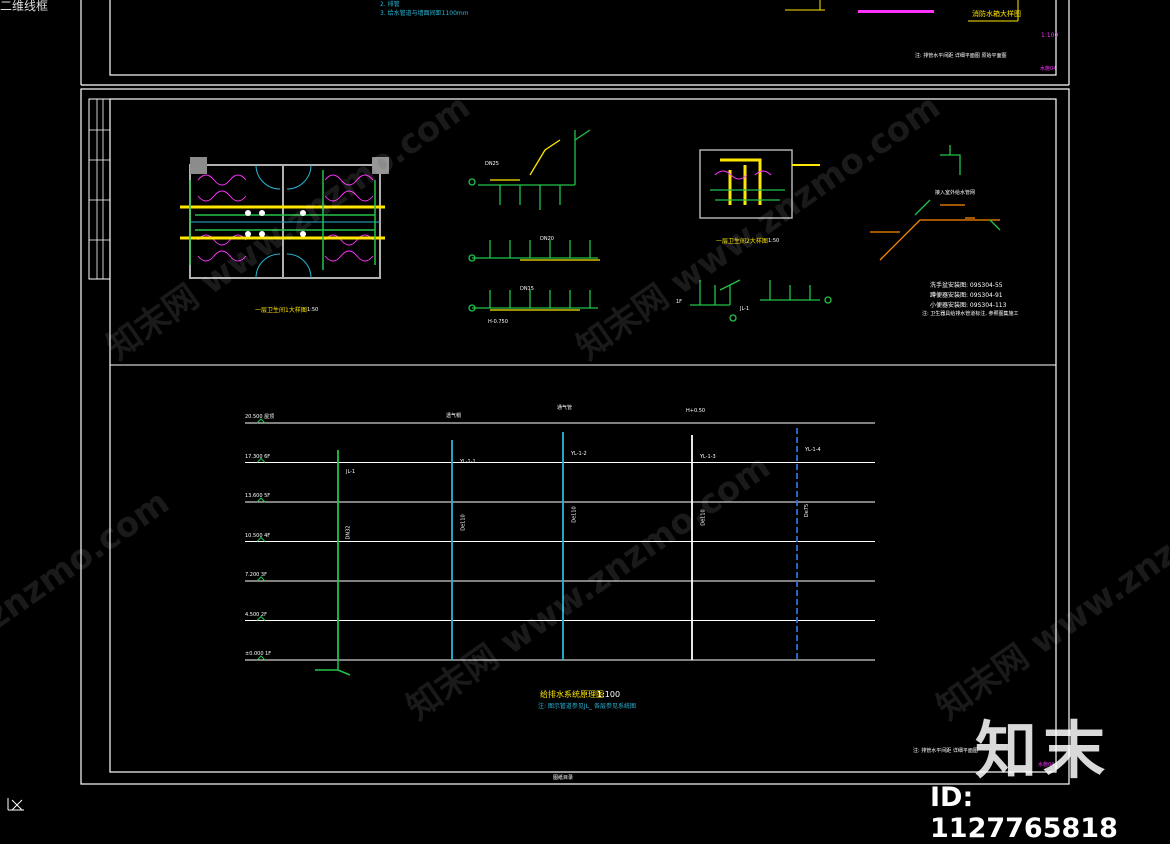 The width and height of the screenshot is (1170, 844). Describe the element at coordinates (813, 450) in the screenshot. I see `riser-label: YL-1-4` at that location.